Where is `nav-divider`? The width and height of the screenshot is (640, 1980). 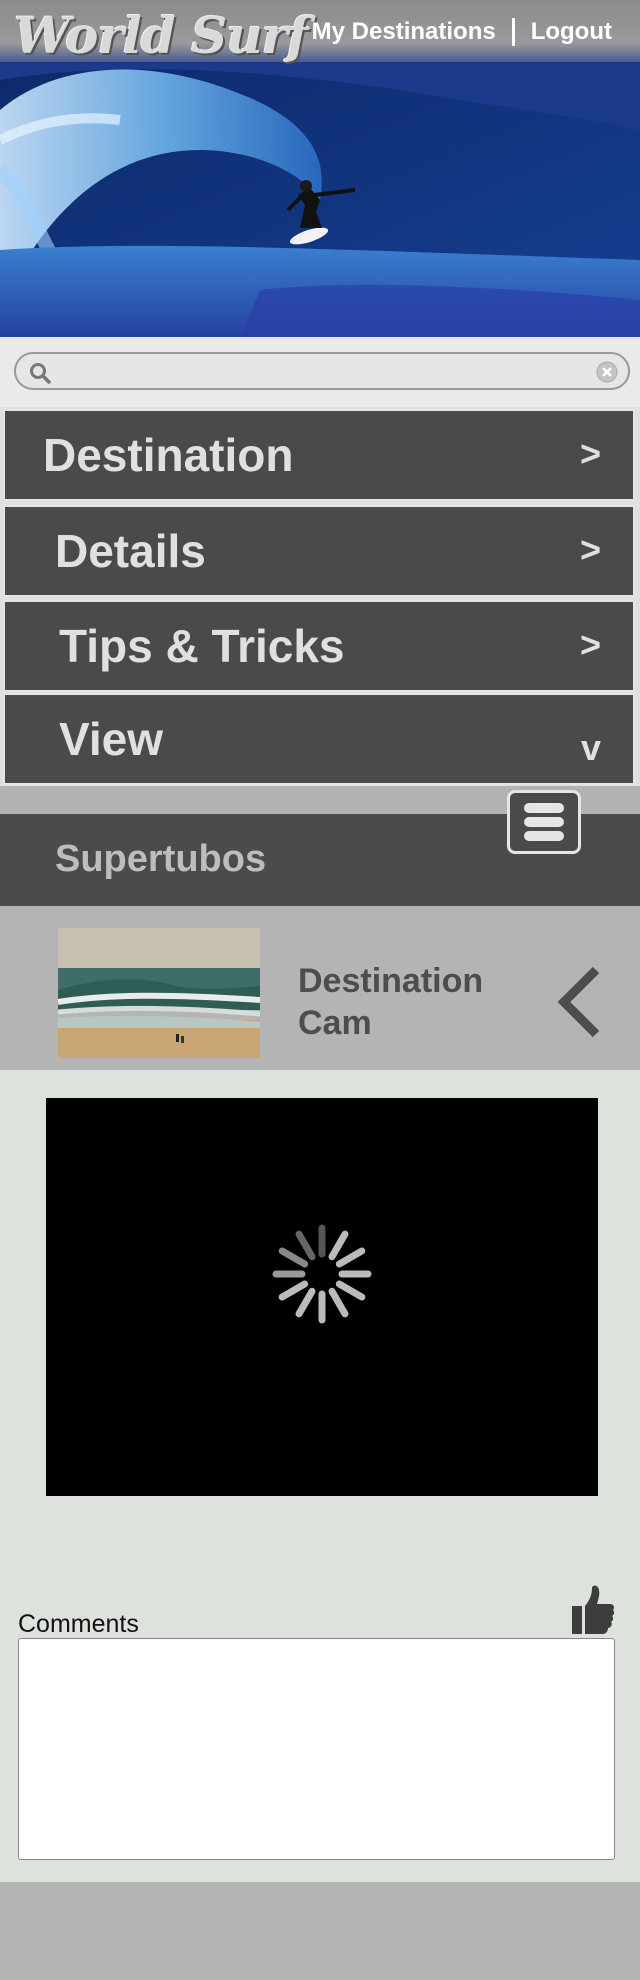 nav-divider is located at coordinates (513, 32).